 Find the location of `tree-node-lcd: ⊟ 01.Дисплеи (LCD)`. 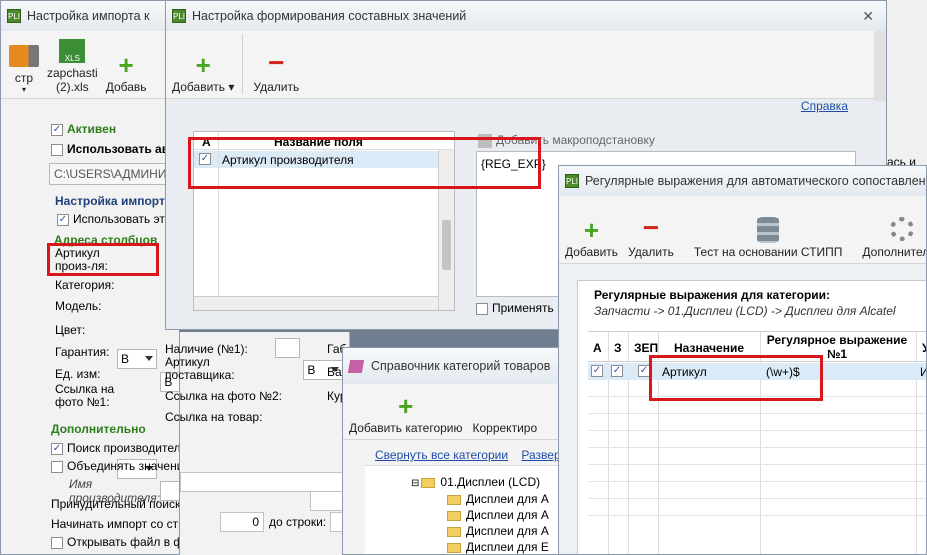

tree-node-lcd: ⊟ 01.Дисплеи (LCD) is located at coordinates (475, 482).